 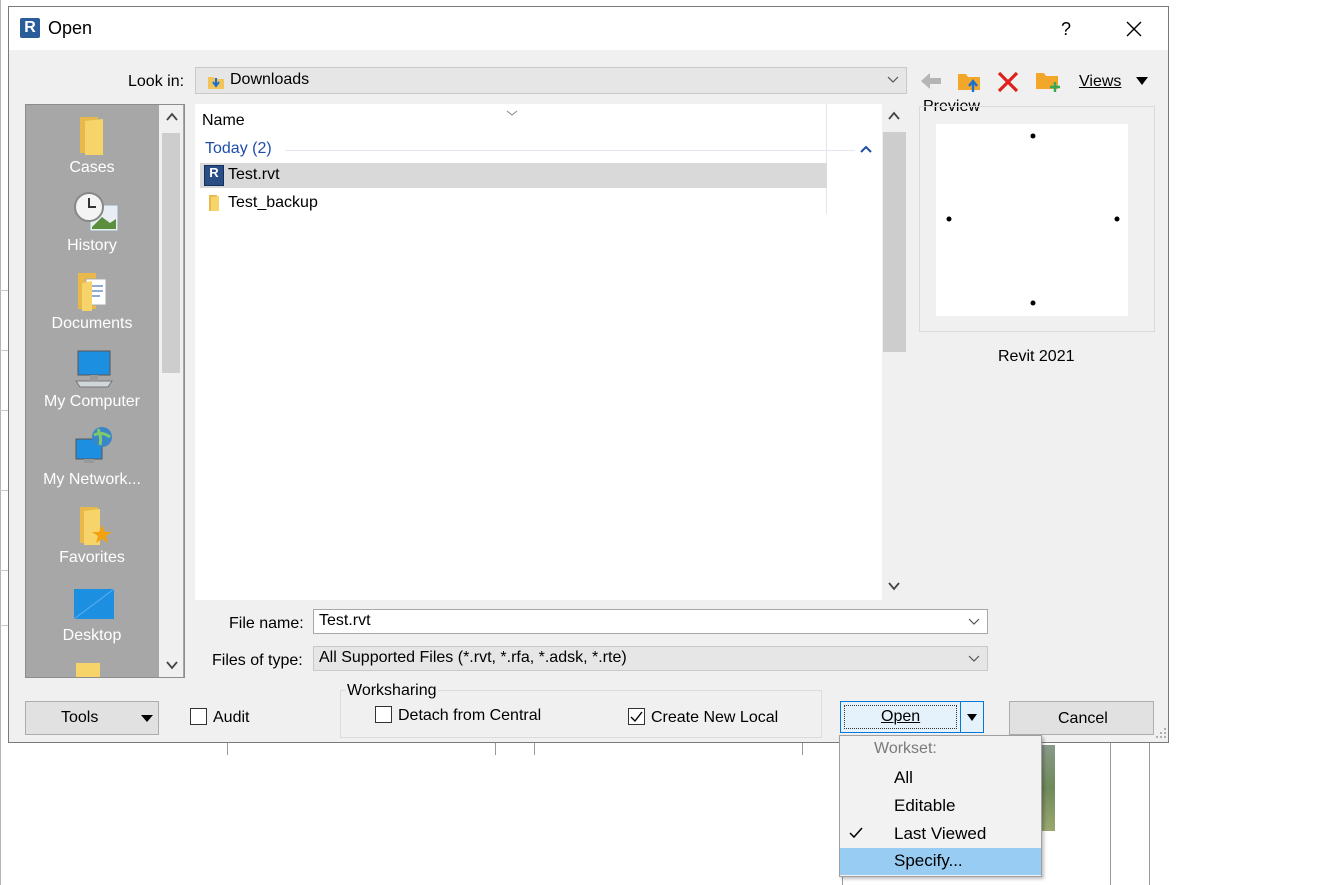 I want to click on look-in-value: Downloads, so click(x=270, y=79).